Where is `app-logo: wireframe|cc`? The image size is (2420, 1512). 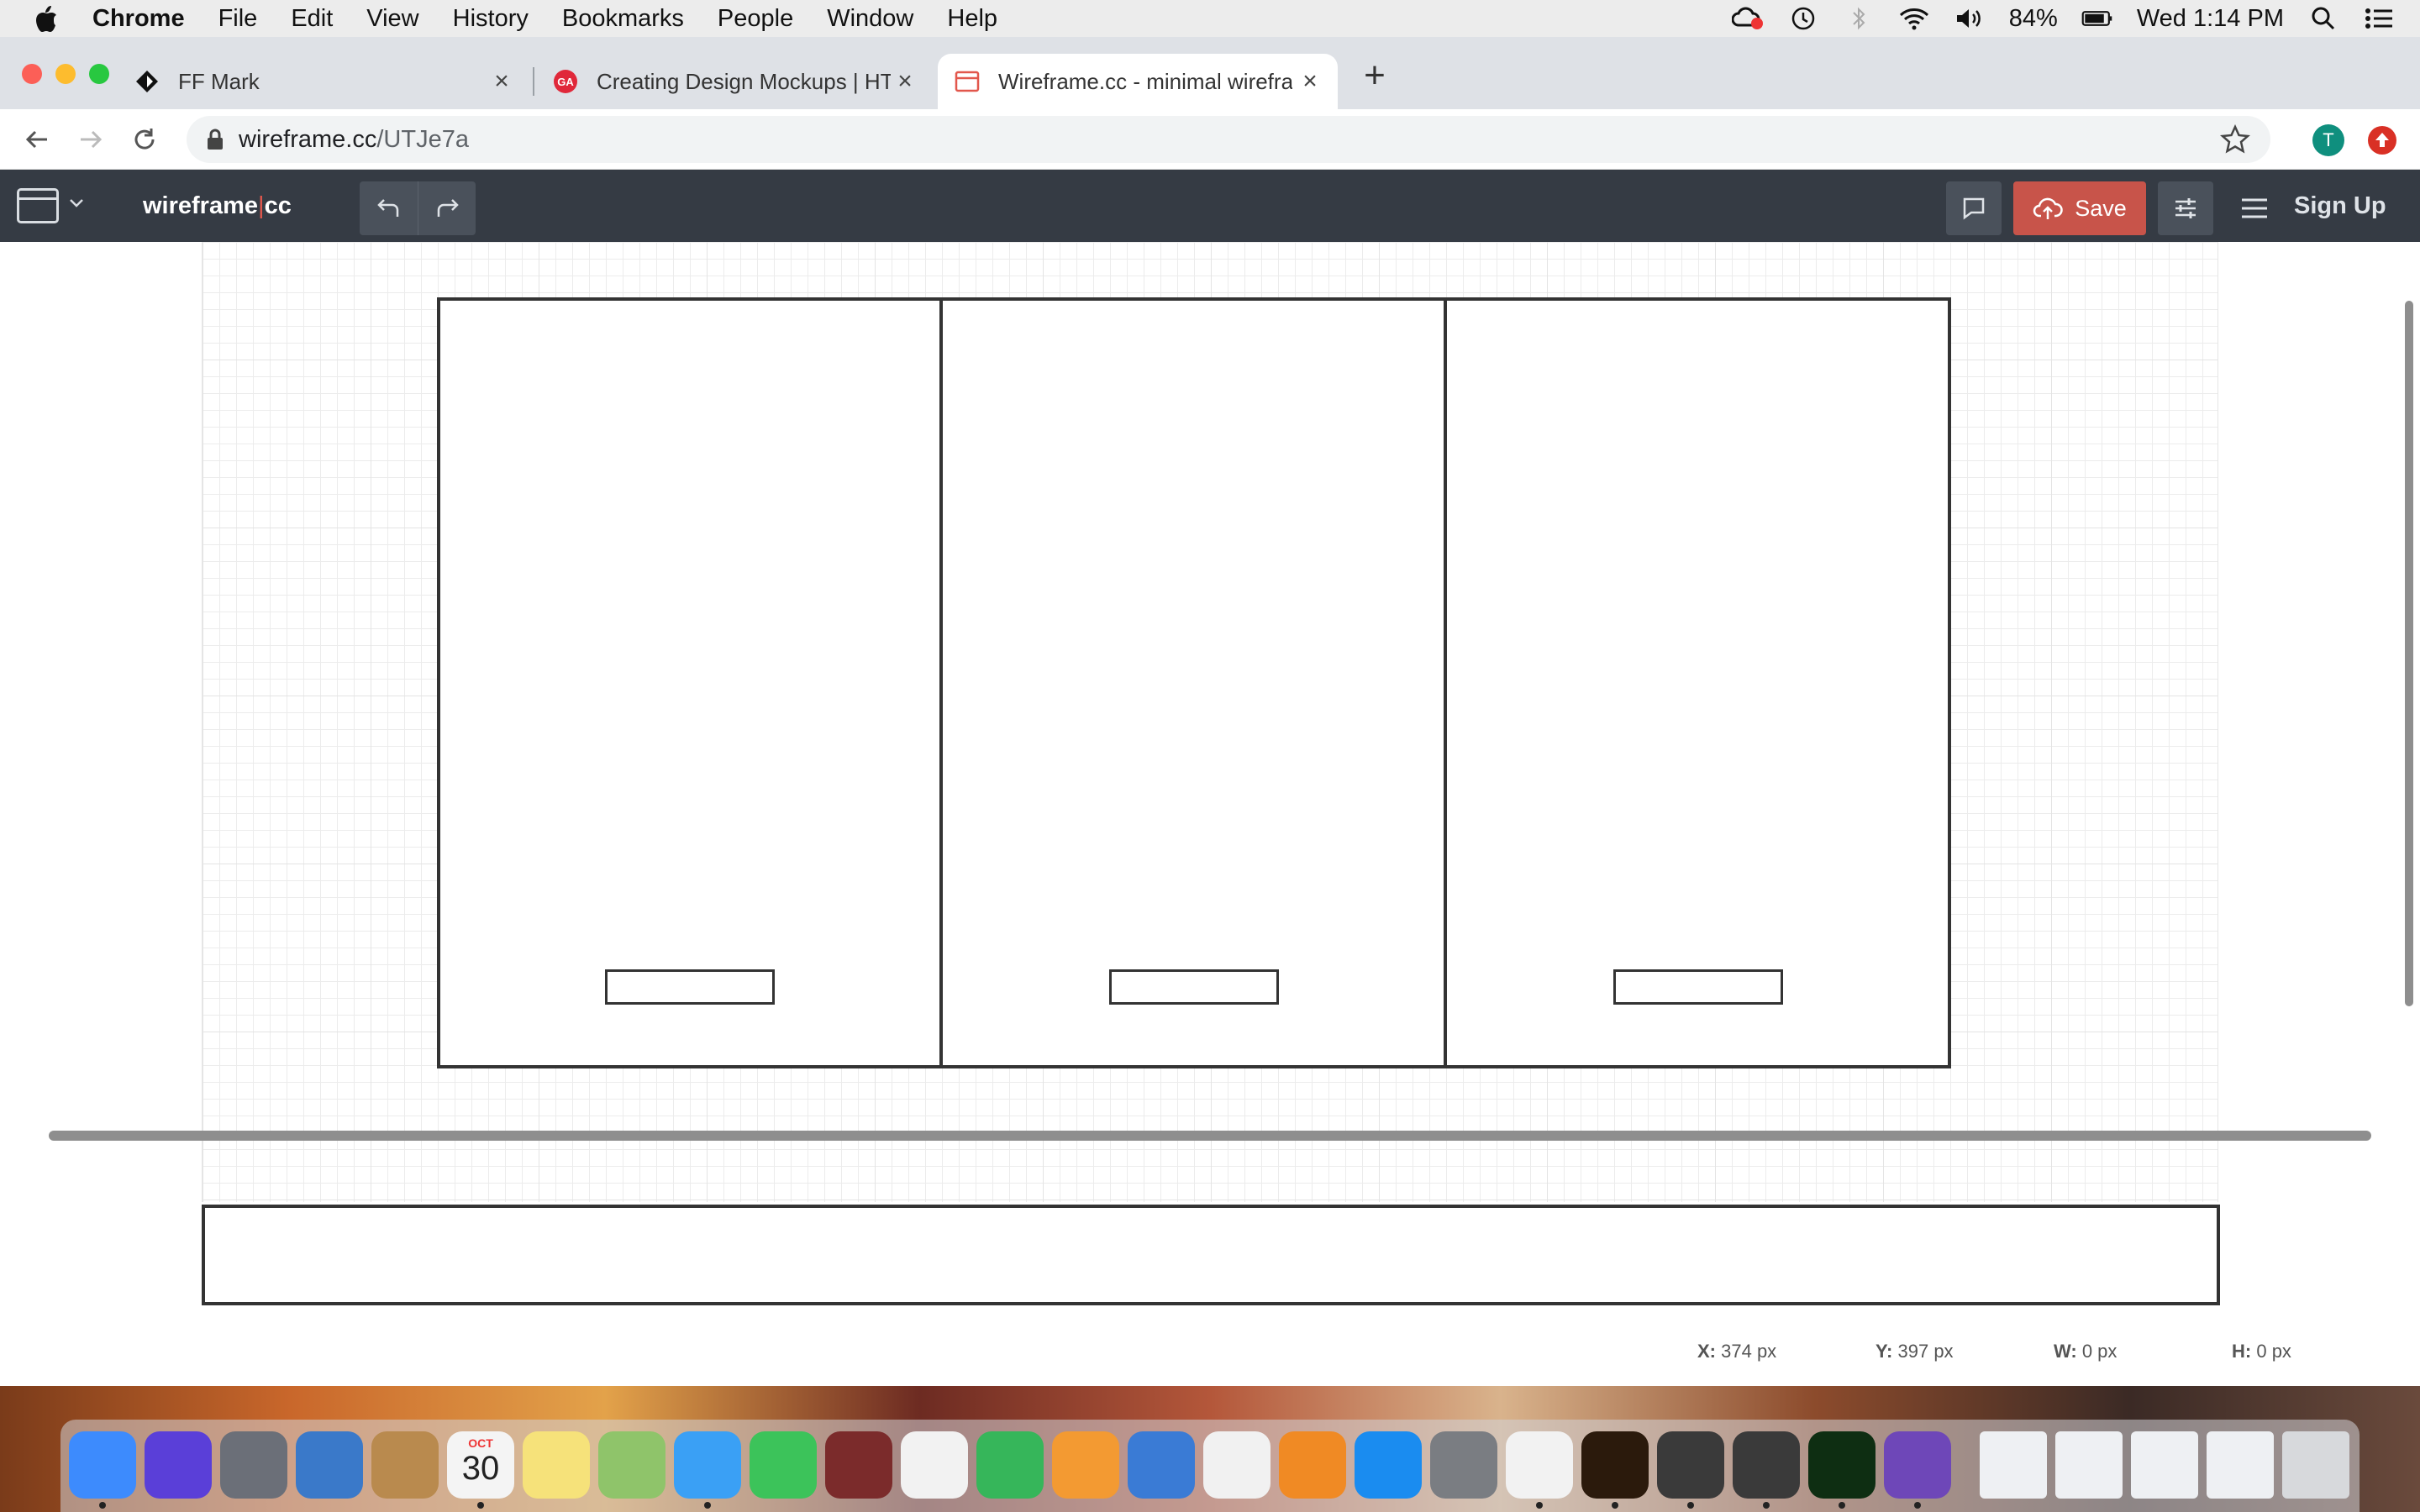
app-logo: wireframe|cc is located at coordinates (218, 206).